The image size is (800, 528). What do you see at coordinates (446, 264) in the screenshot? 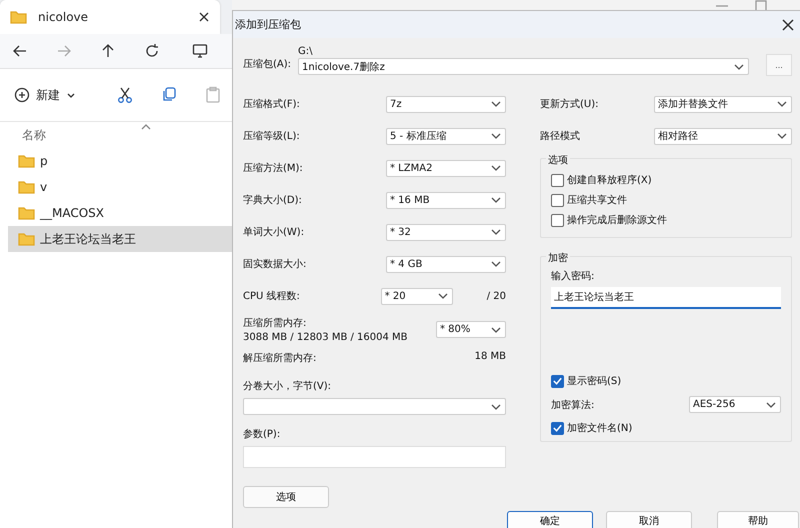
I see `dropdown: * 4 GB` at bounding box center [446, 264].